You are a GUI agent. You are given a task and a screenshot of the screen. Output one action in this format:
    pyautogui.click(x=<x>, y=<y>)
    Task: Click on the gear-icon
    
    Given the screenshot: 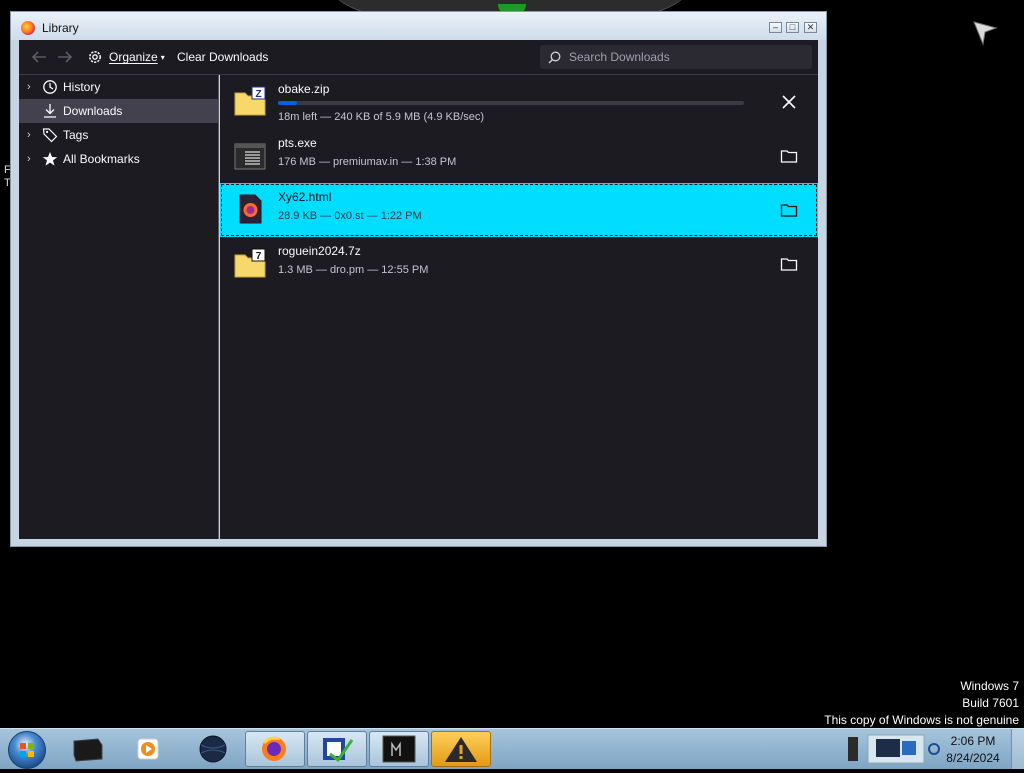 What is the action you would take?
    pyautogui.click(x=95, y=57)
    